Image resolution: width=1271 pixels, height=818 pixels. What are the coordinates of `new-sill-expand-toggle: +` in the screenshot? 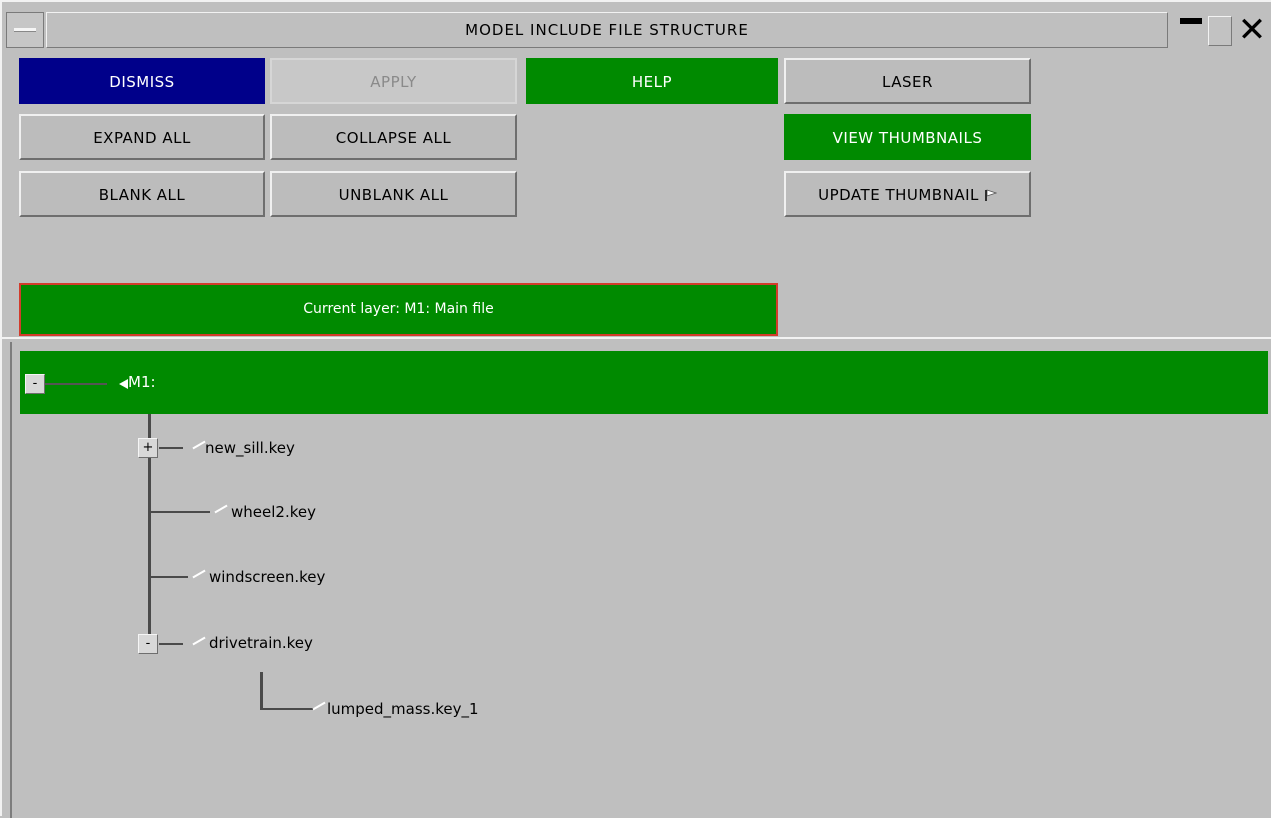 It's located at (148, 448).